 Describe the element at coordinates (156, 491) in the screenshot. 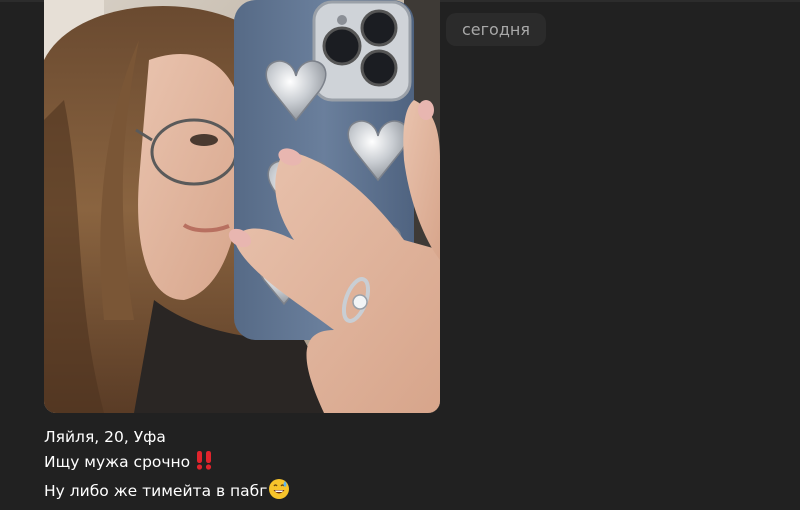

I see `caption-line-3-text: Ну либо же тимейта в пабг` at that location.